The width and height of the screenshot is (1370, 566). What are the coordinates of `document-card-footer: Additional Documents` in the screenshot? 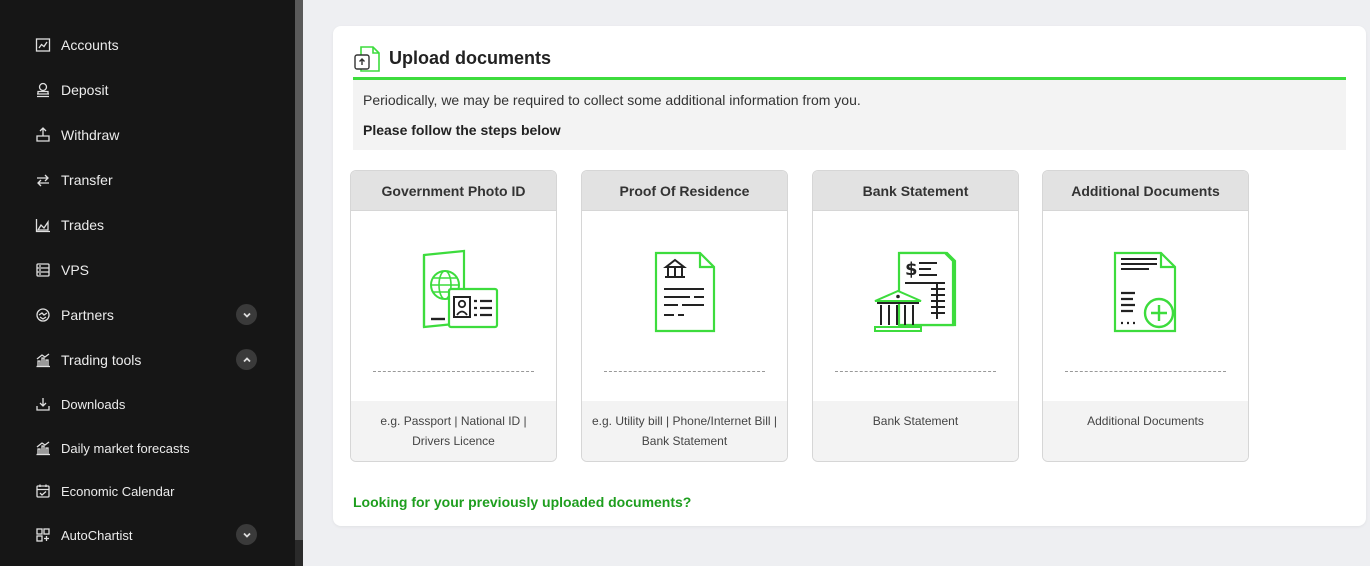 It's located at (1145, 431).